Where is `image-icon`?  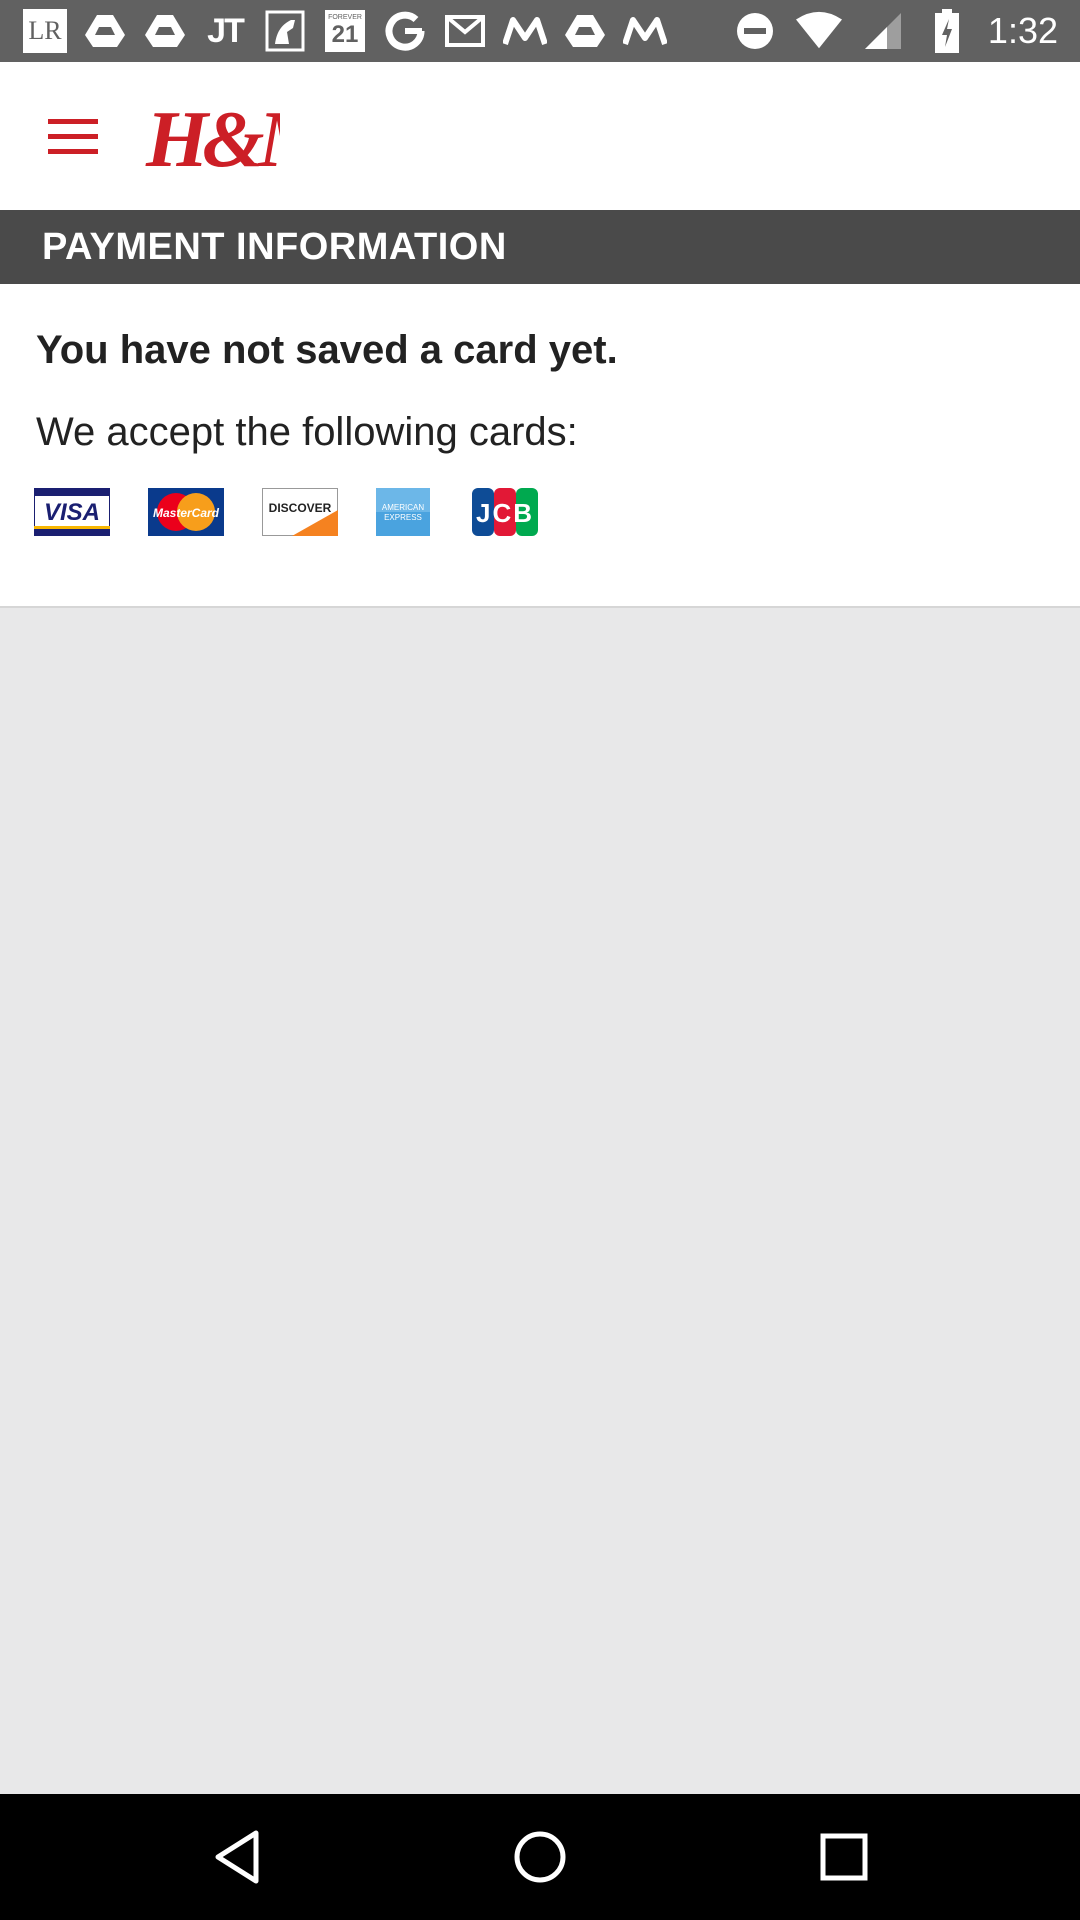 image-icon is located at coordinates (285, 31).